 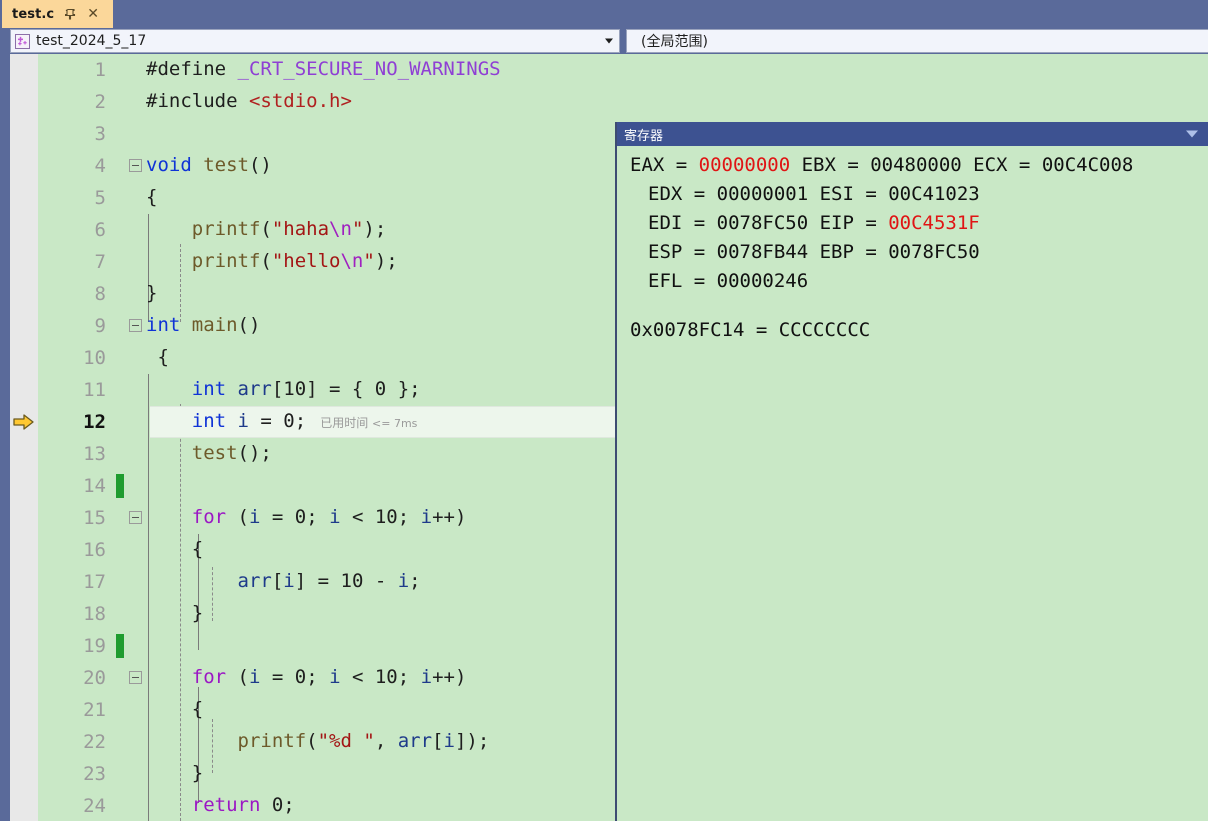 What do you see at coordinates (249, 101) in the screenshot?
I see `code-text: #include <stdio.h>` at bounding box center [249, 101].